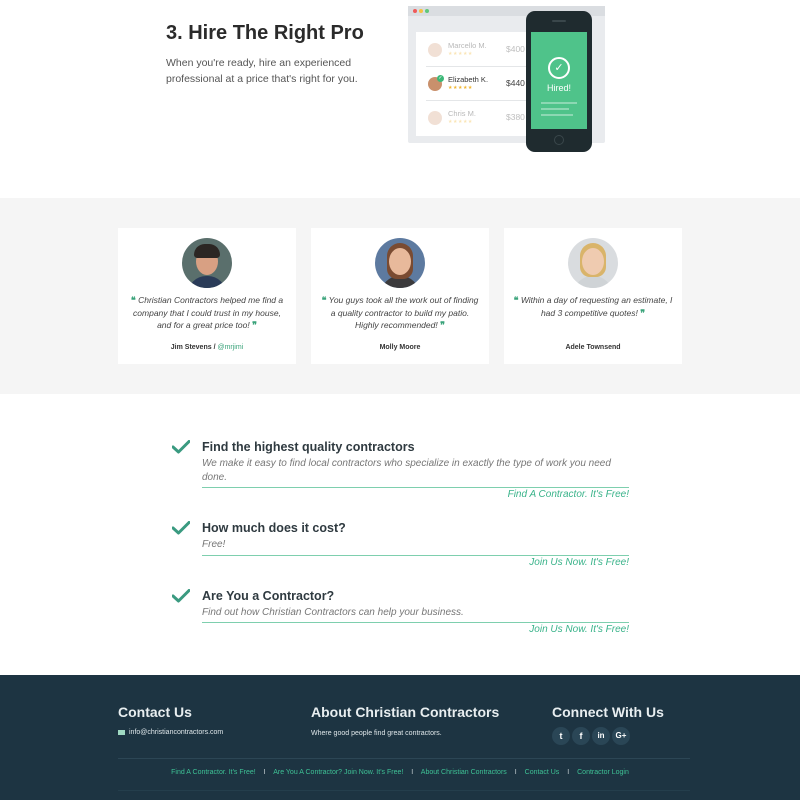  I want to click on about-heading: About Christian Contractors, so click(405, 712).